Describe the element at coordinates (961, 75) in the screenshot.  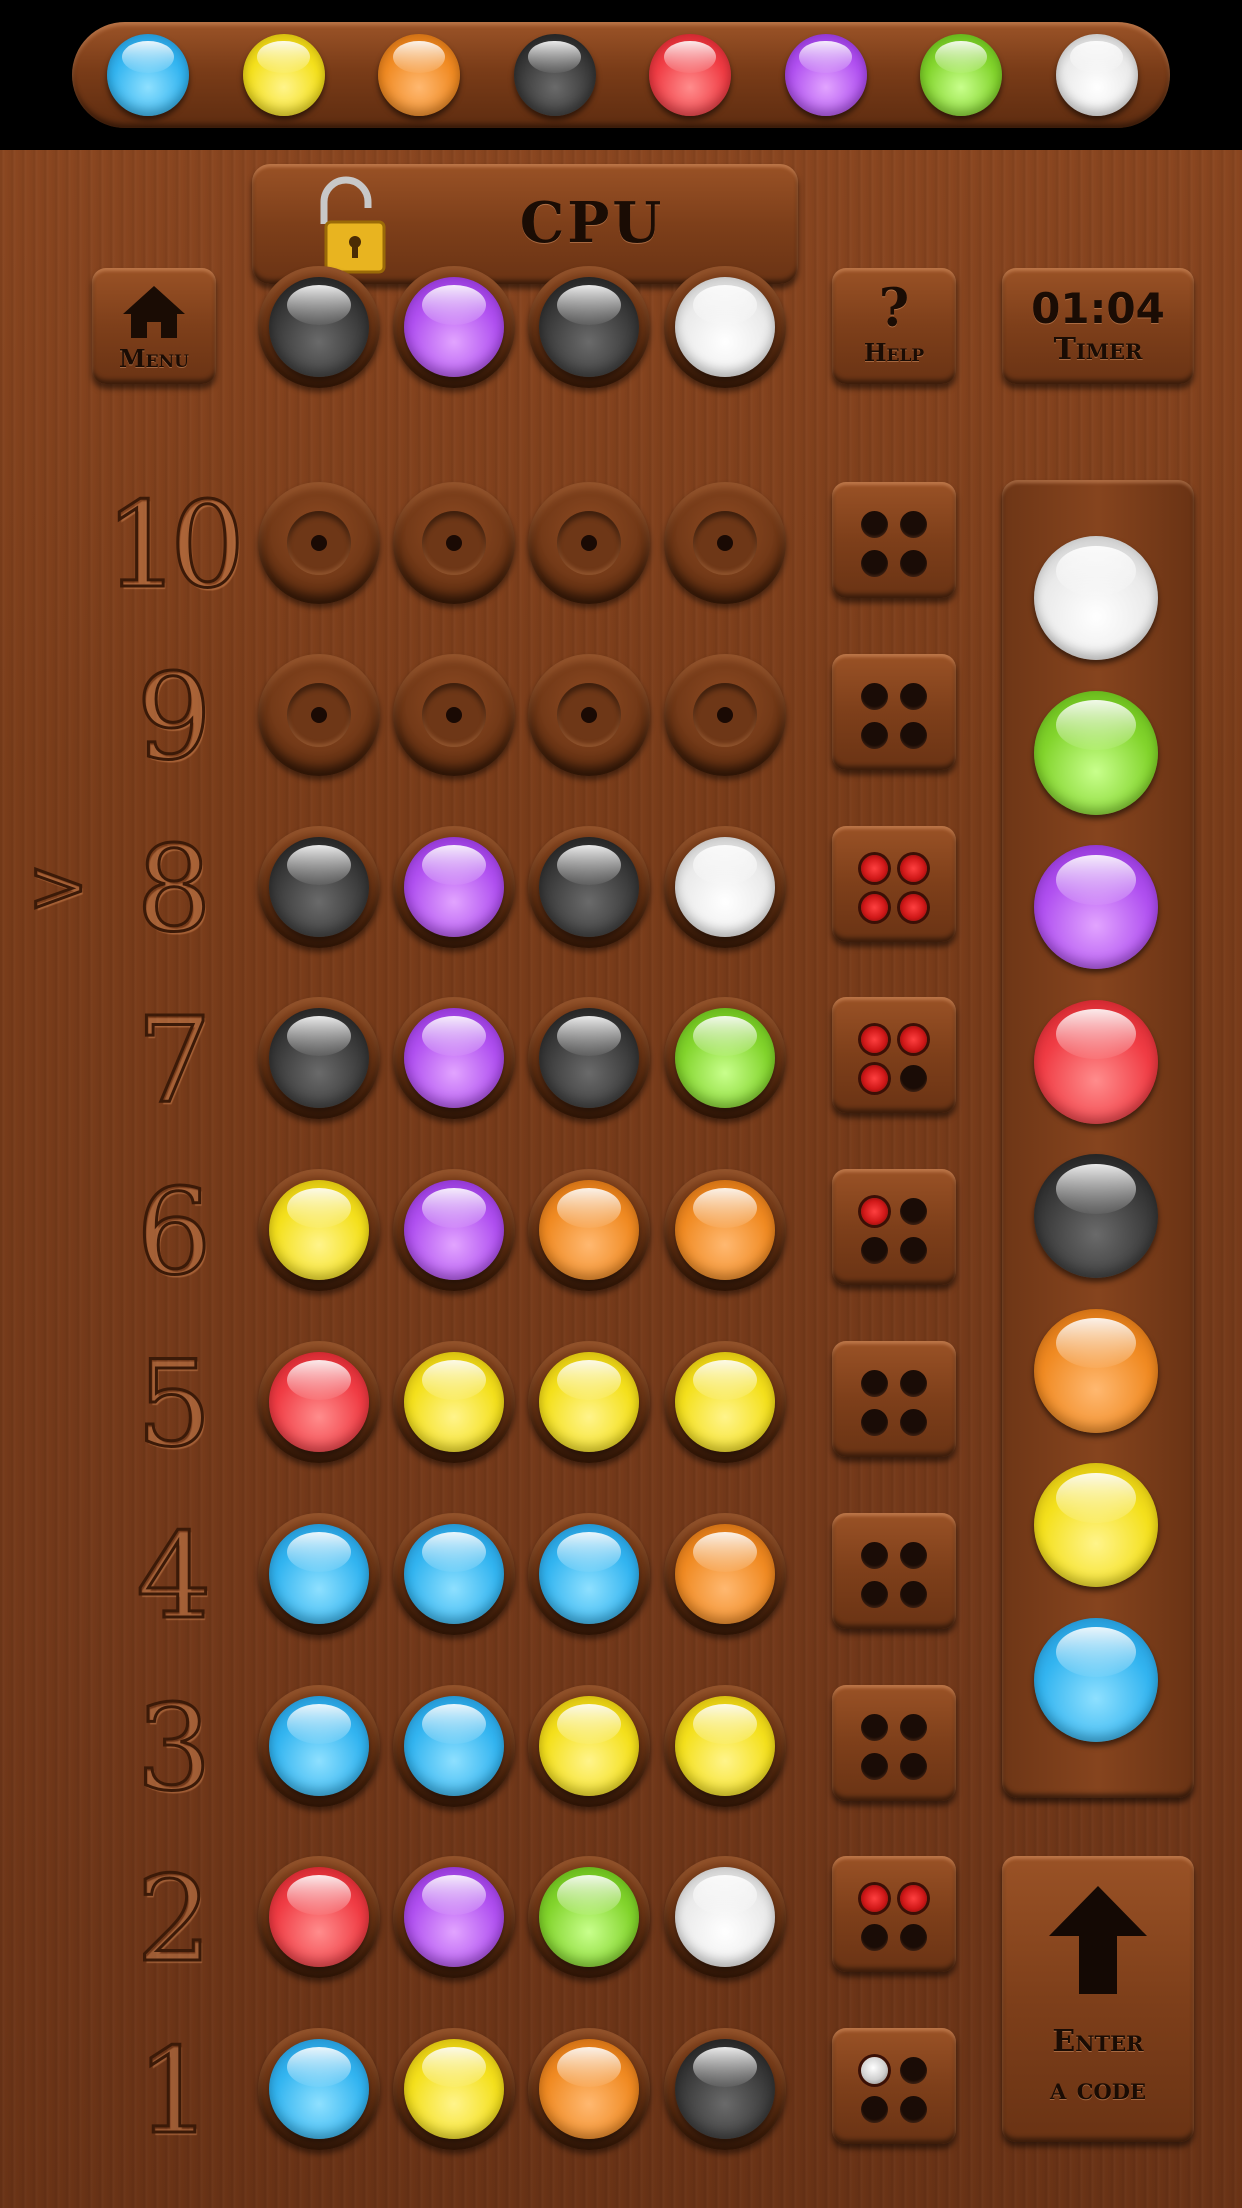
I see `legend-ball-green` at that location.